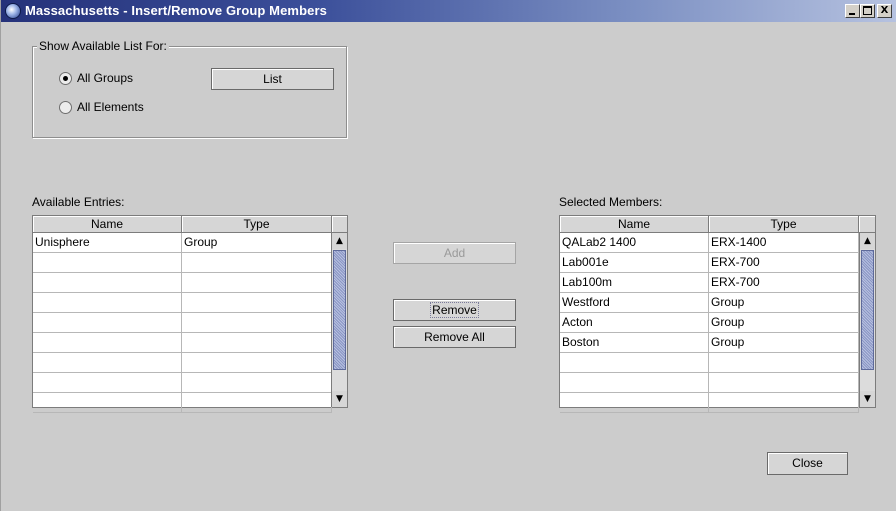 The width and height of the screenshot is (896, 511). I want to click on selected-table-header: Name Type, so click(717, 224).